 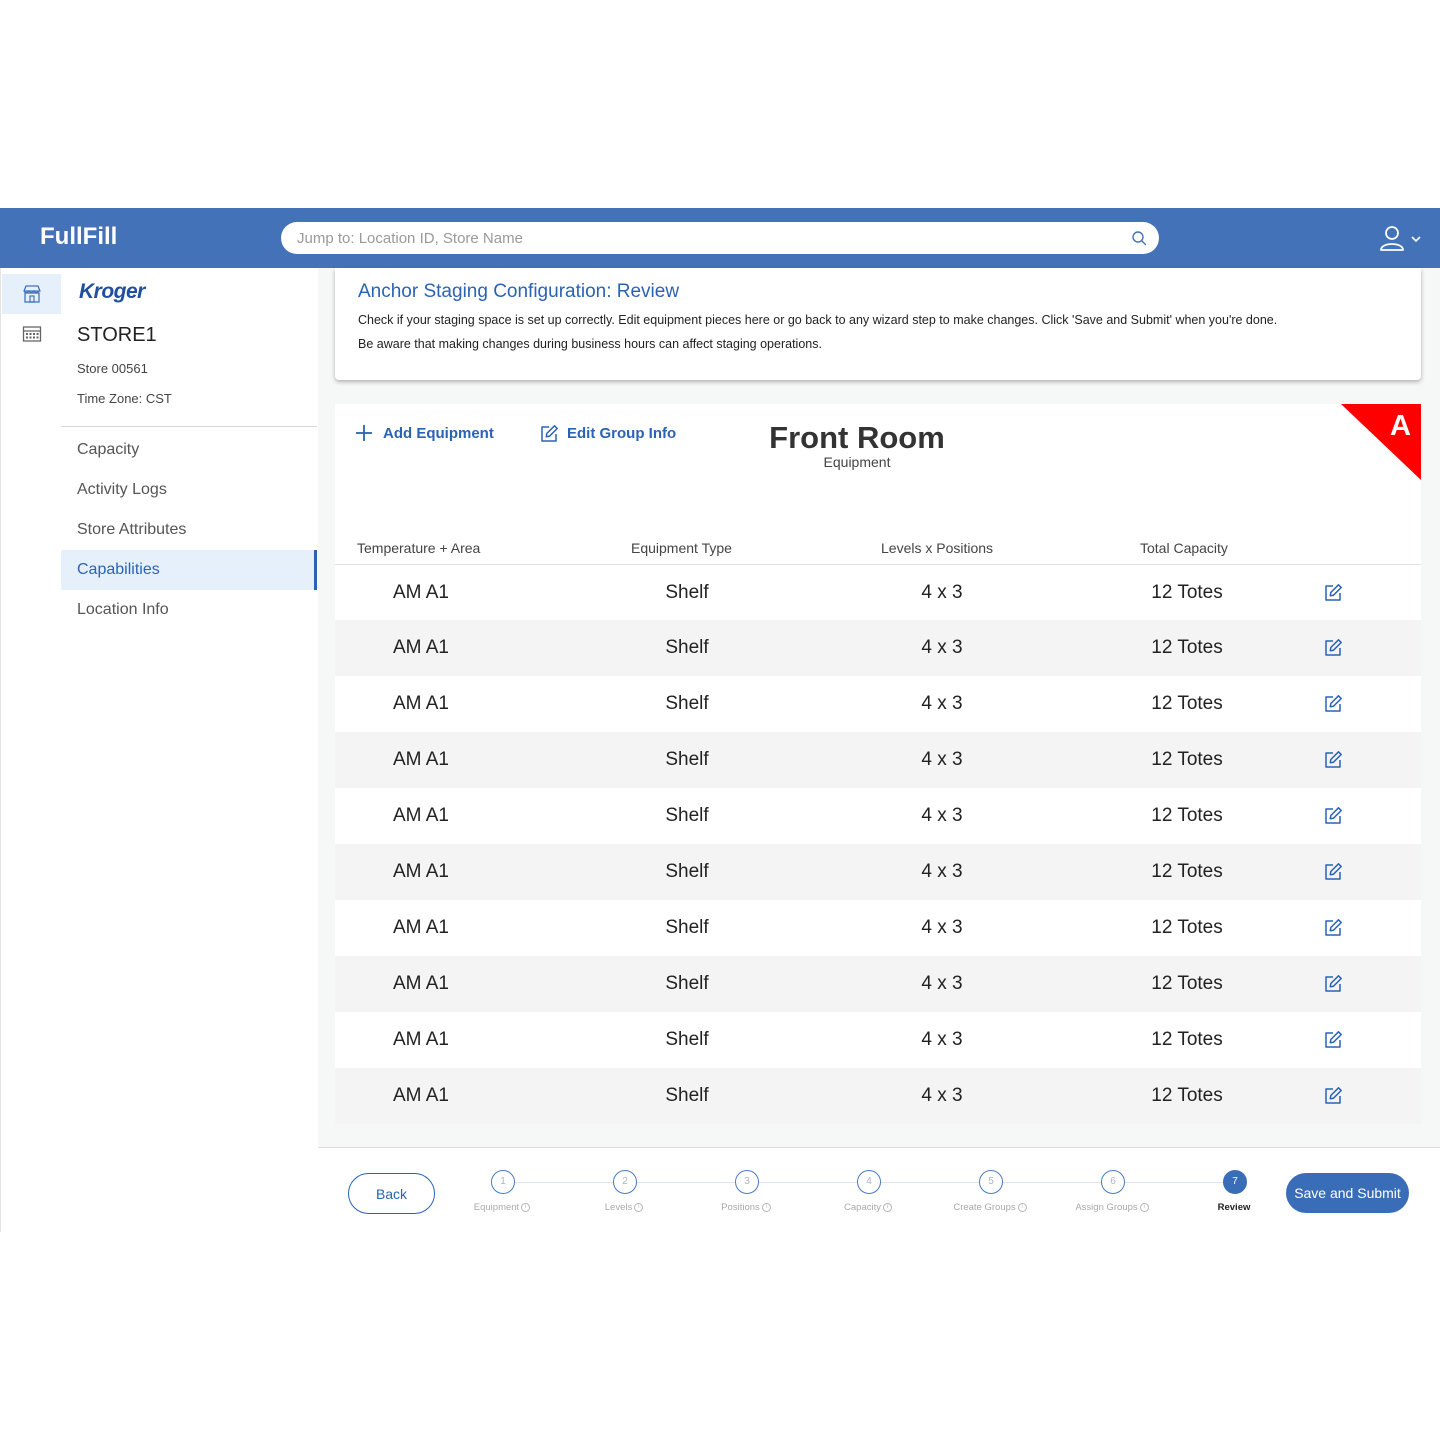 What do you see at coordinates (991, 1182) in the screenshot?
I see `step-number: 5` at bounding box center [991, 1182].